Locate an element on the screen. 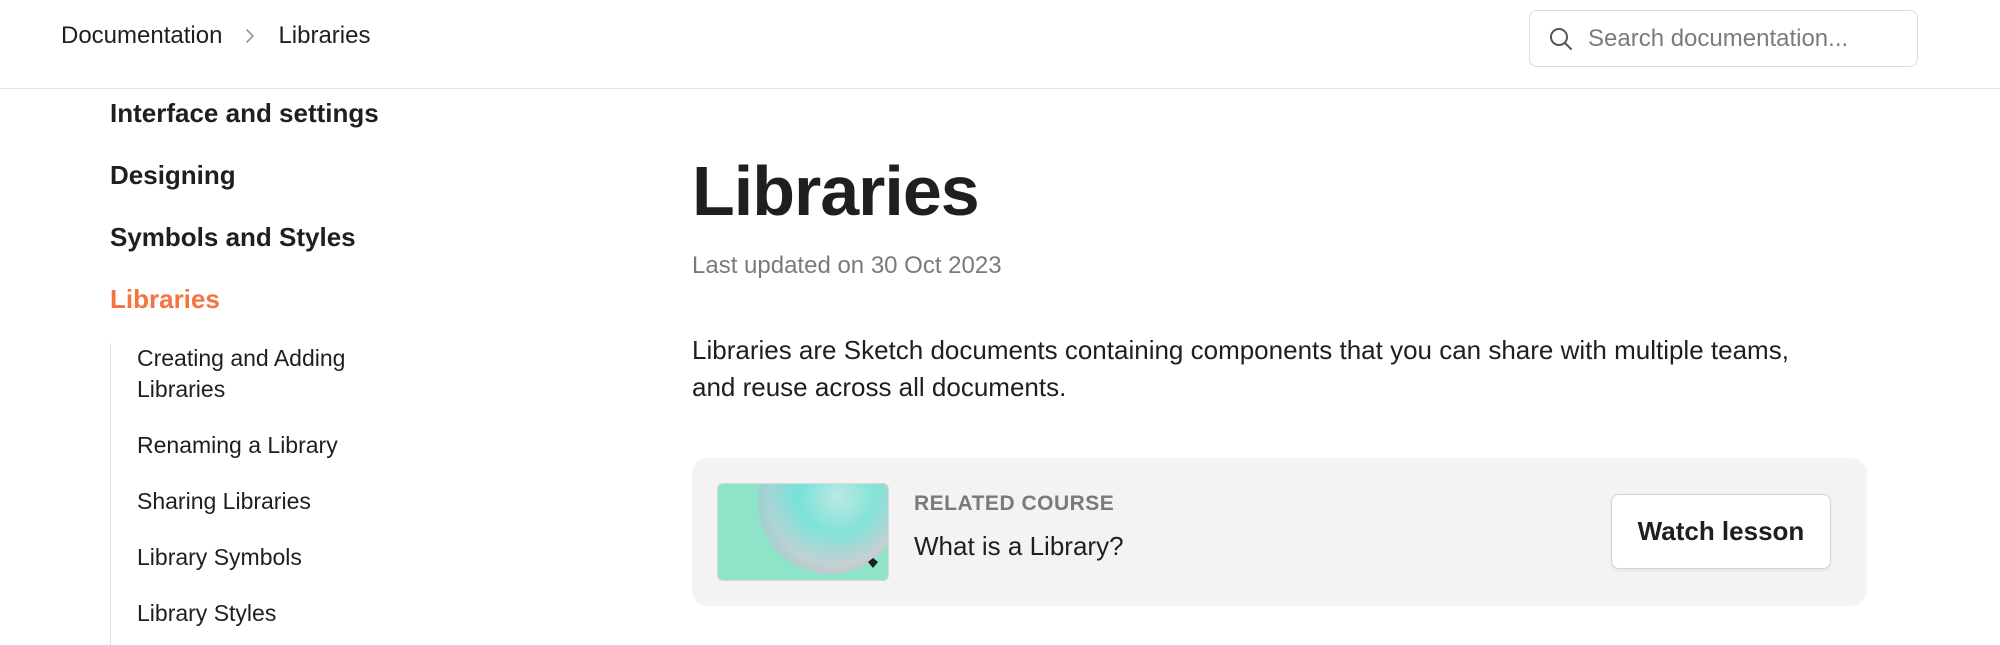 The height and width of the screenshot is (645, 2000). course-thumbnail is located at coordinates (803, 532).